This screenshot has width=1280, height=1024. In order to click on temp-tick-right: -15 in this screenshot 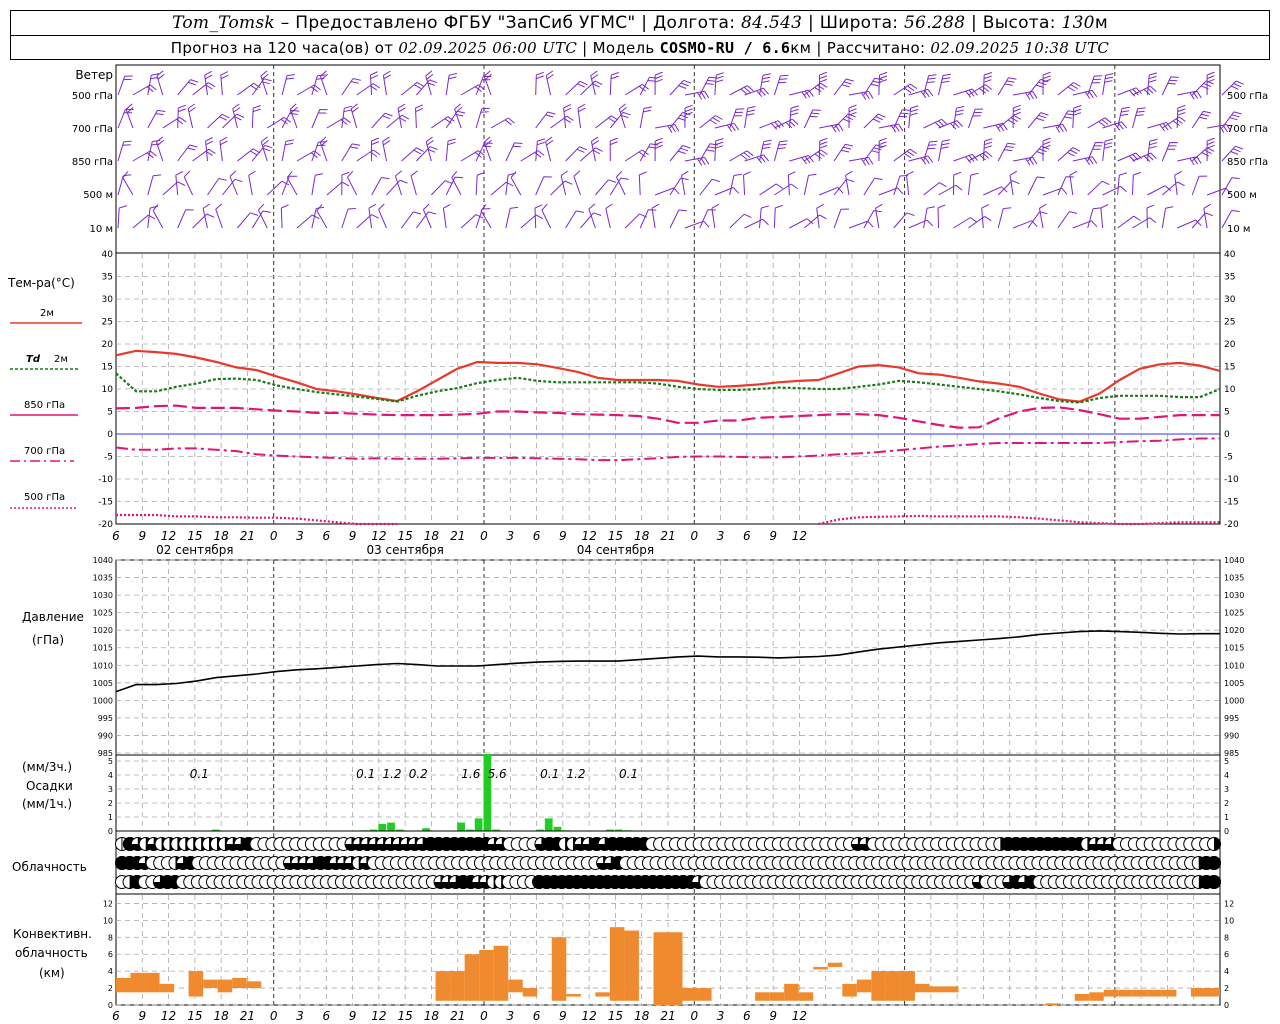, I will do `click(1231, 503)`.